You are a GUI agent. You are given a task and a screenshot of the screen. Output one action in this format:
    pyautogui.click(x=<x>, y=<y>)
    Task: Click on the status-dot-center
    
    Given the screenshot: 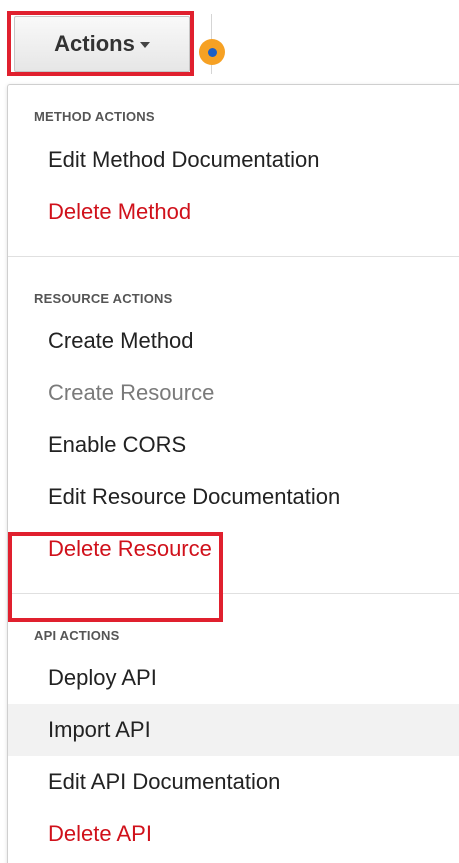 What is the action you would take?
    pyautogui.click(x=212, y=52)
    